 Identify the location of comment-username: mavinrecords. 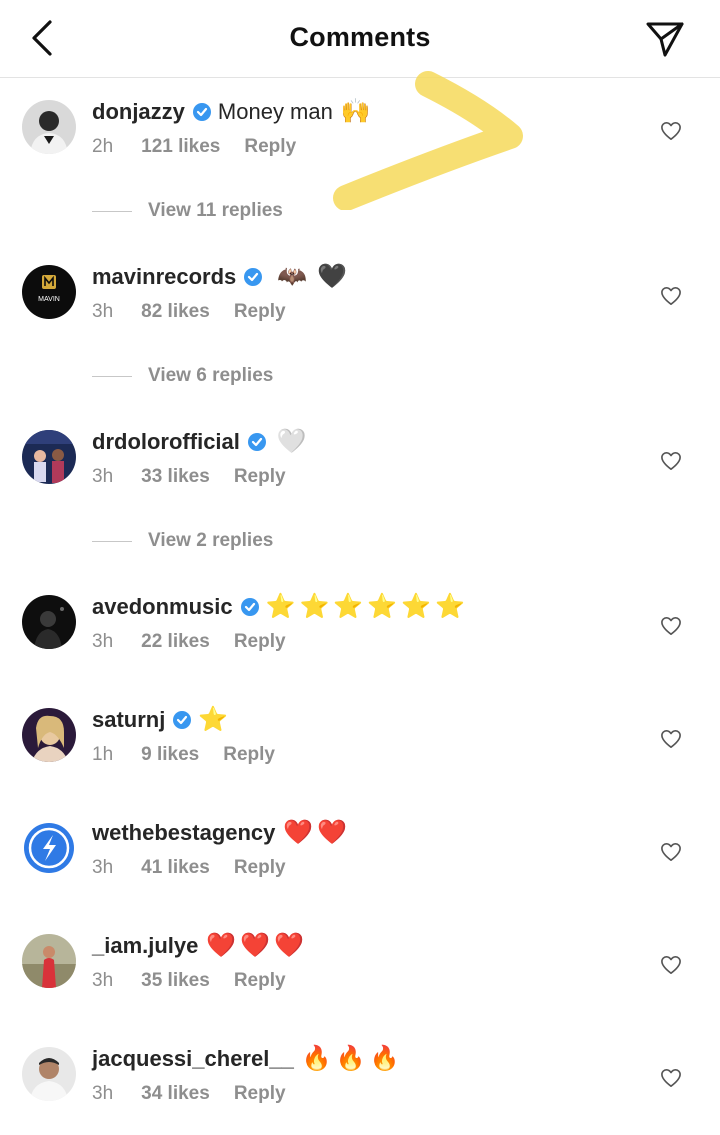
(164, 277).